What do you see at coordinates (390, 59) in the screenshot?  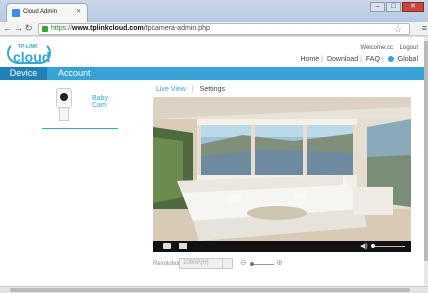 I see `globe-icon` at bounding box center [390, 59].